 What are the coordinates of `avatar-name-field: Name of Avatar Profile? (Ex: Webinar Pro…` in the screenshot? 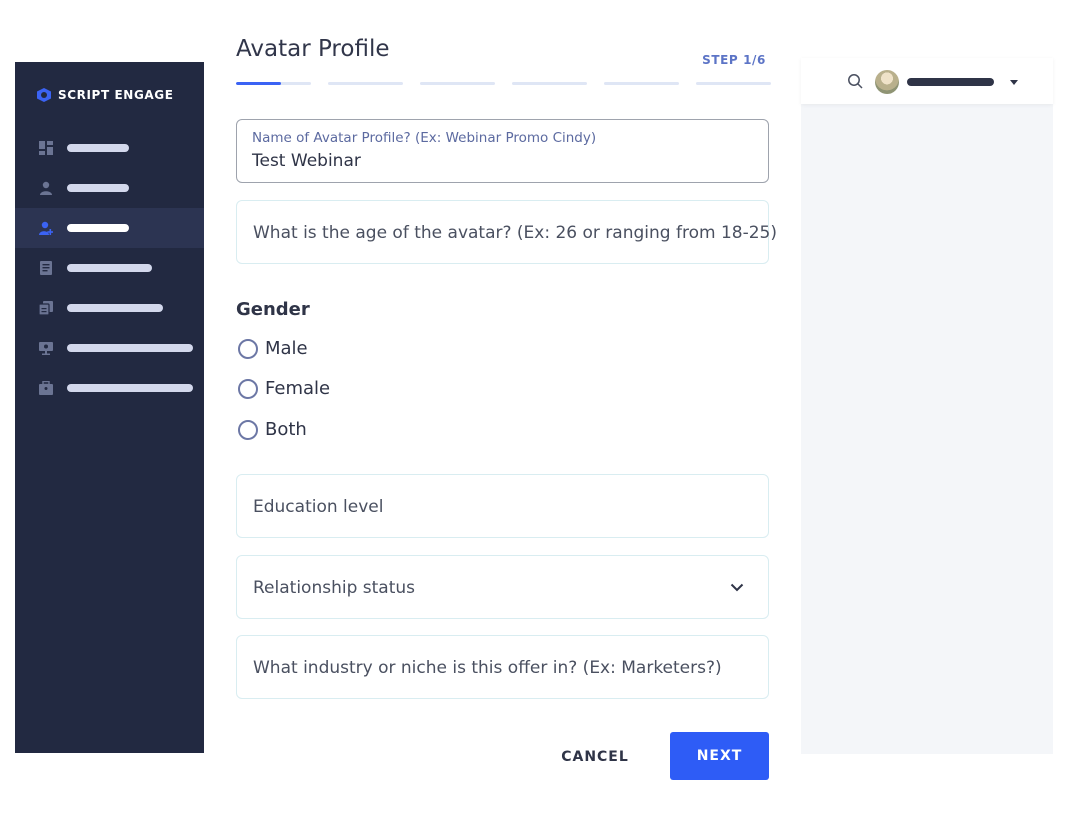 It's located at (502, 151).